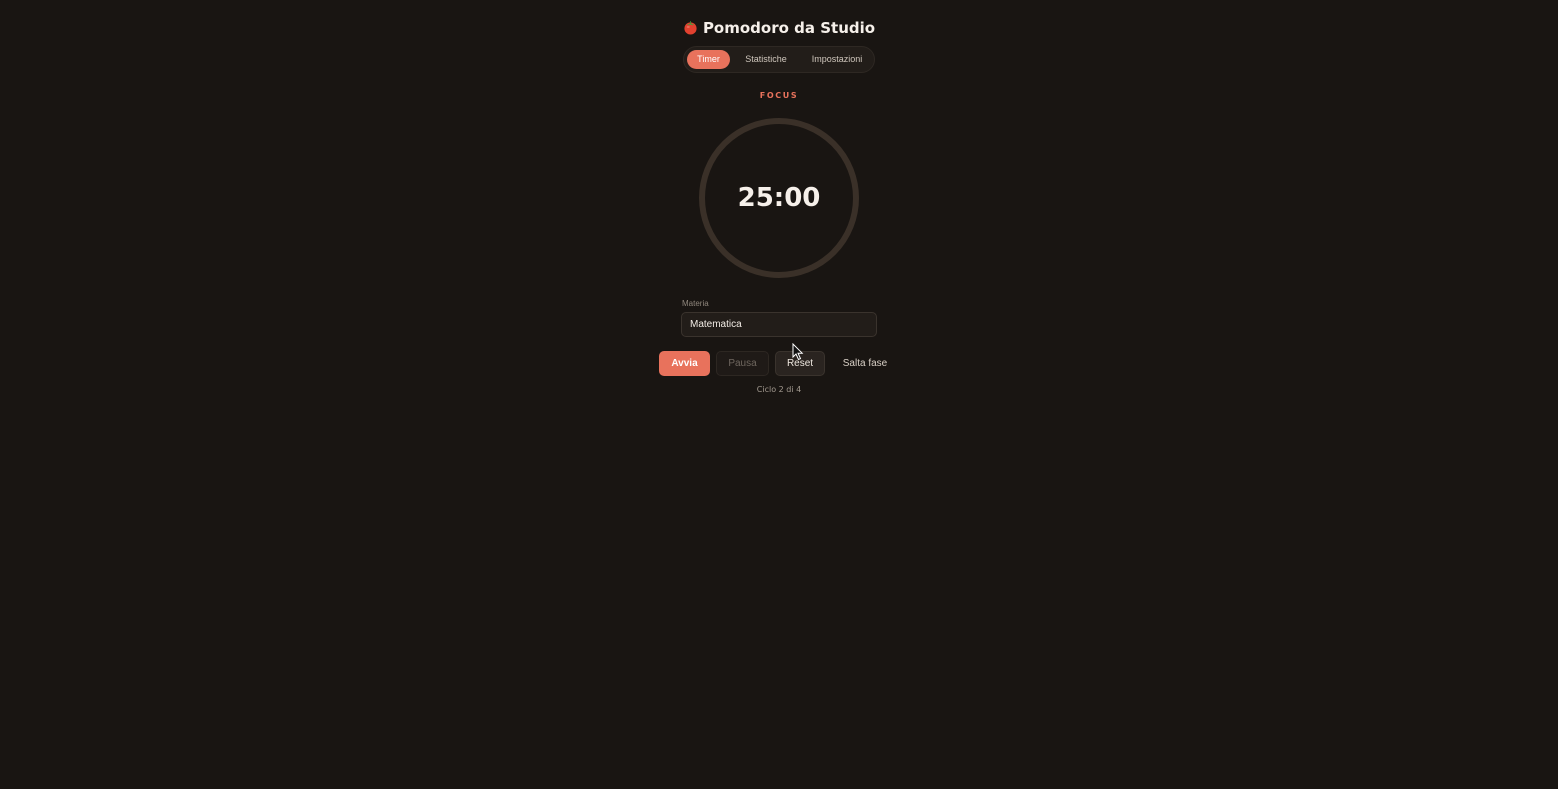 The image size is (1558, 789). What do you see at coordinates (690, 28) in the screenshot?
I see `tomato-icon` at bounding box center [690, 28].